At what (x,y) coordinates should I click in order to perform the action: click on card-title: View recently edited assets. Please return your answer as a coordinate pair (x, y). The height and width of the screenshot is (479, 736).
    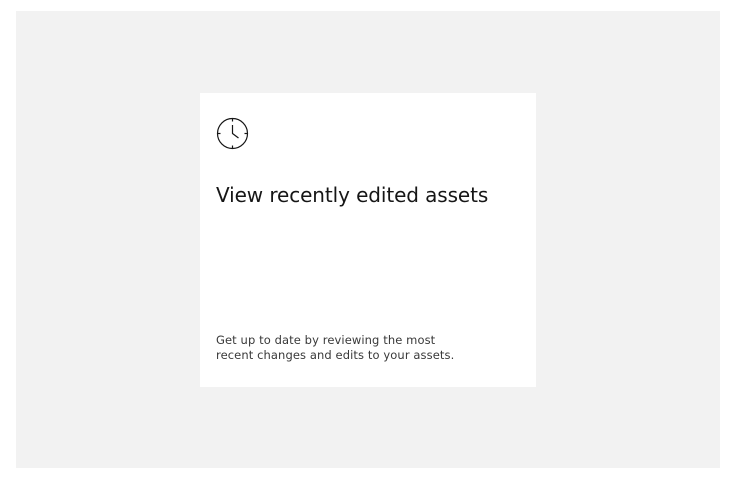
    Looking at the image, I should click on (352, 195).